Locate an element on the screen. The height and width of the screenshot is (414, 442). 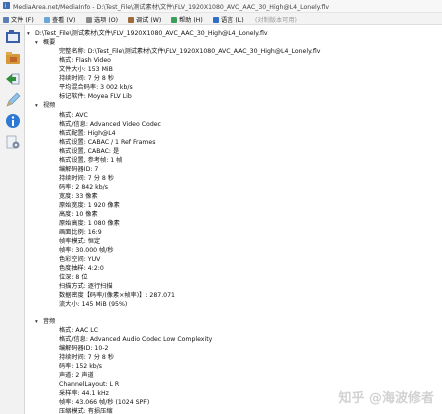
menu-file: 文件 (F) is located at coordinates (18, 19).